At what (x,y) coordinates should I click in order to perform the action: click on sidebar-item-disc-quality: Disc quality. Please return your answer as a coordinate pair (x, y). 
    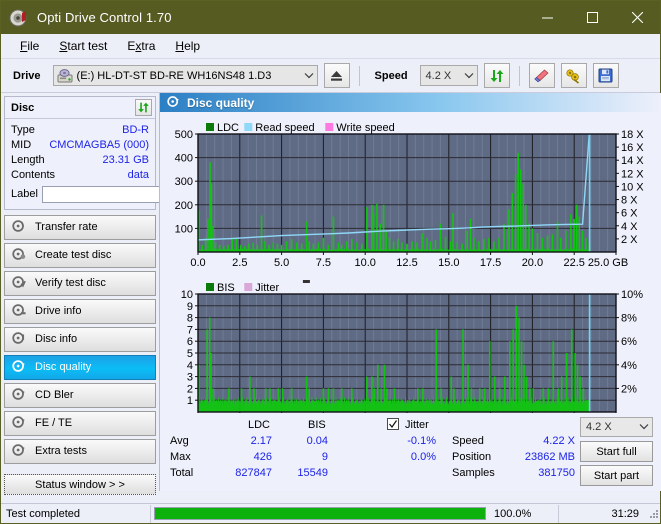
    Looking at the image, I should click on (80, 367).